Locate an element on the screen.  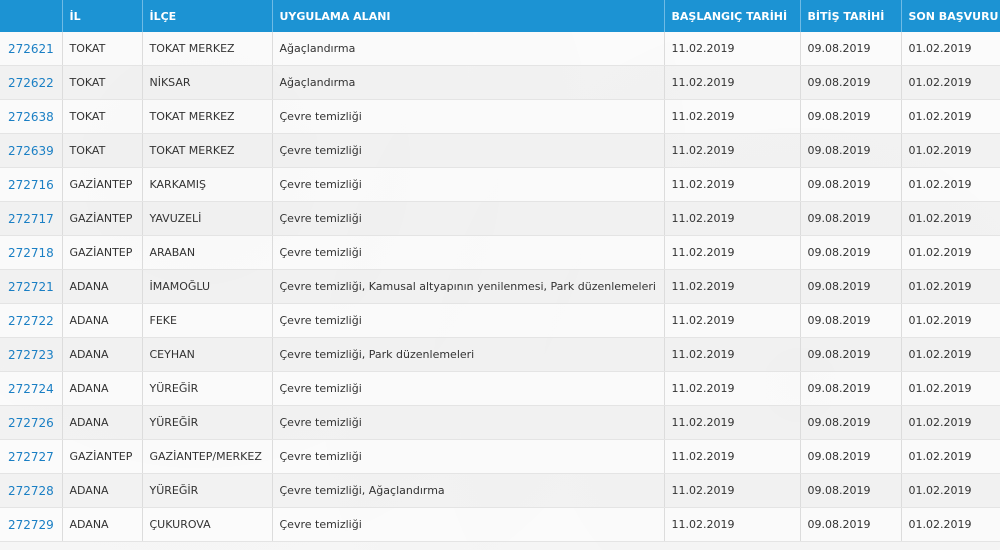
row-id-link: 272718 is located at coordinates (31, 252).